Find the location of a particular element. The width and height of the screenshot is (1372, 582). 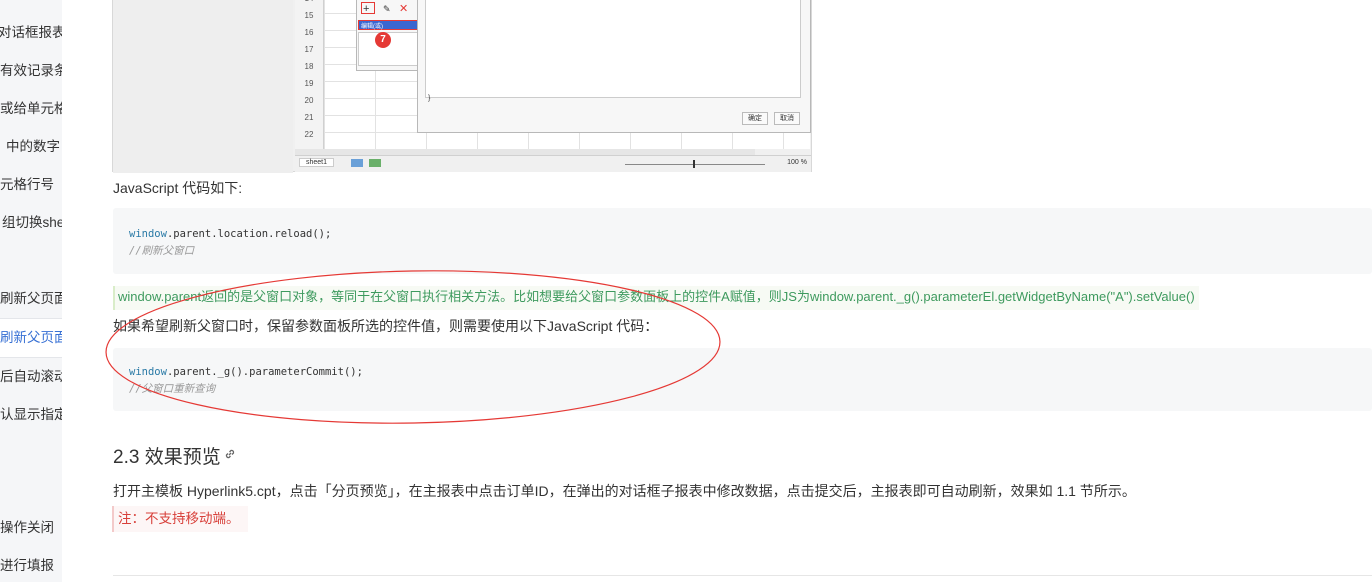

row-number: 22 is located at coordinates (309, 134).